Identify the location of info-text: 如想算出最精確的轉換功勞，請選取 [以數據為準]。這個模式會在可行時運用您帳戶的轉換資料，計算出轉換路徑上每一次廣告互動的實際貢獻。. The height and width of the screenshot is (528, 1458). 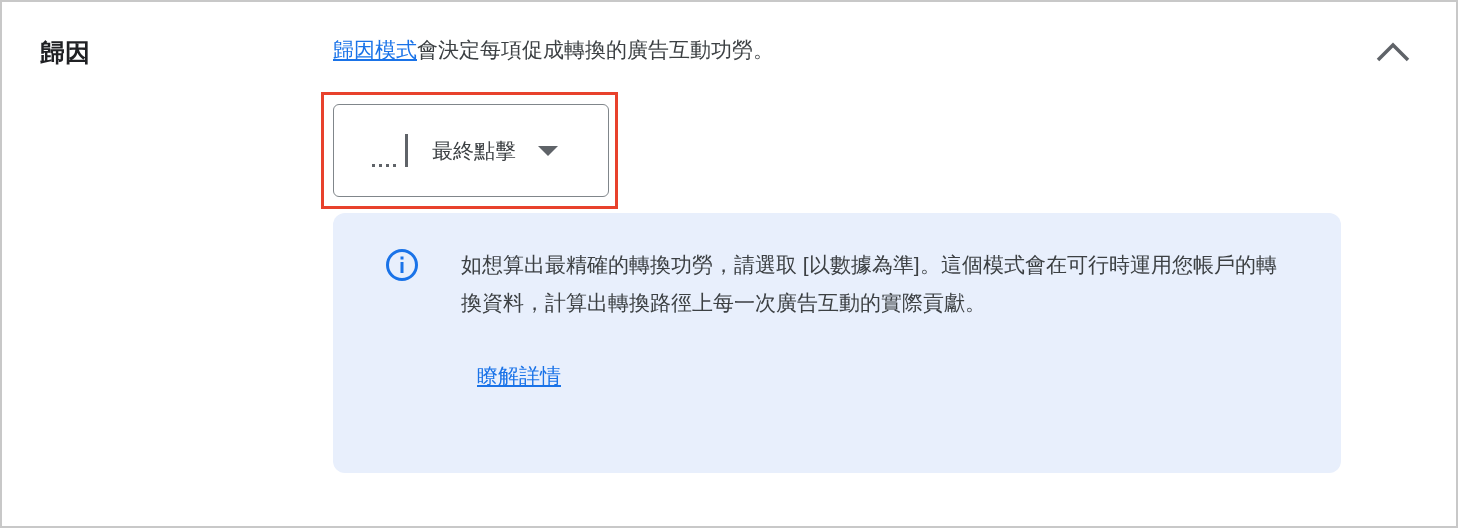
(869, 284).